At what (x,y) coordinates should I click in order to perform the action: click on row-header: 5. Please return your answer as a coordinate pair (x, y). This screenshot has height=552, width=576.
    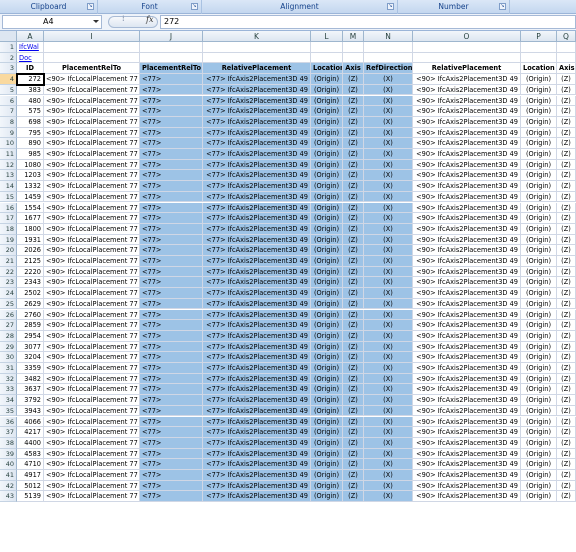
    Looking at the image, I should click on (8, 90).